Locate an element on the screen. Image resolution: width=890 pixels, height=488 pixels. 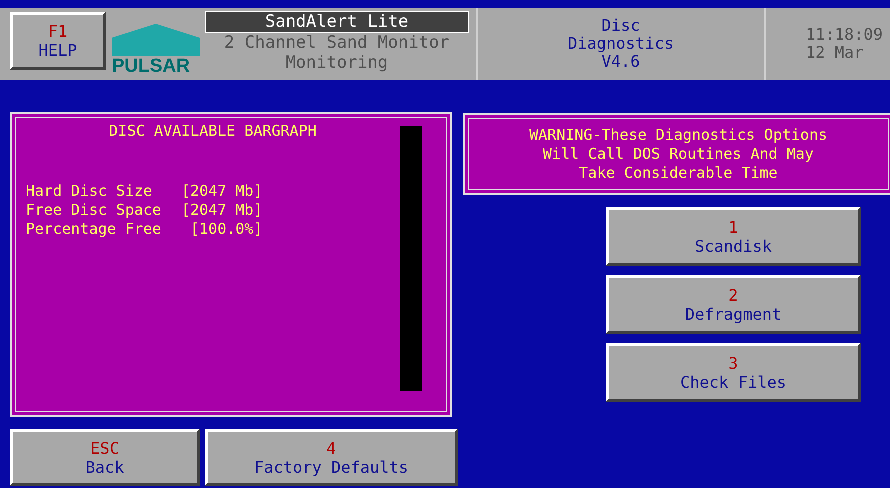
product-name: SandAlert Lite is located at coordinates (337, 22).